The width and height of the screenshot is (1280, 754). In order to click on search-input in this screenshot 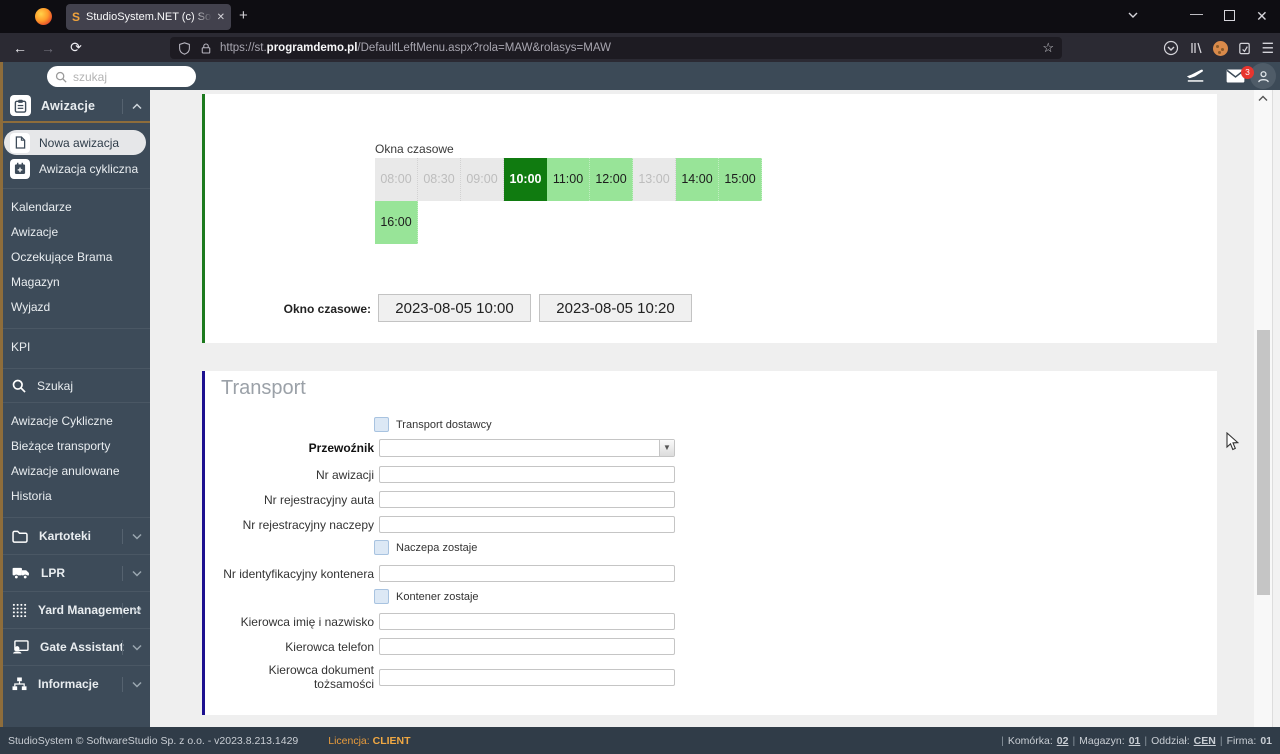, I will do `click(123, 76)`.